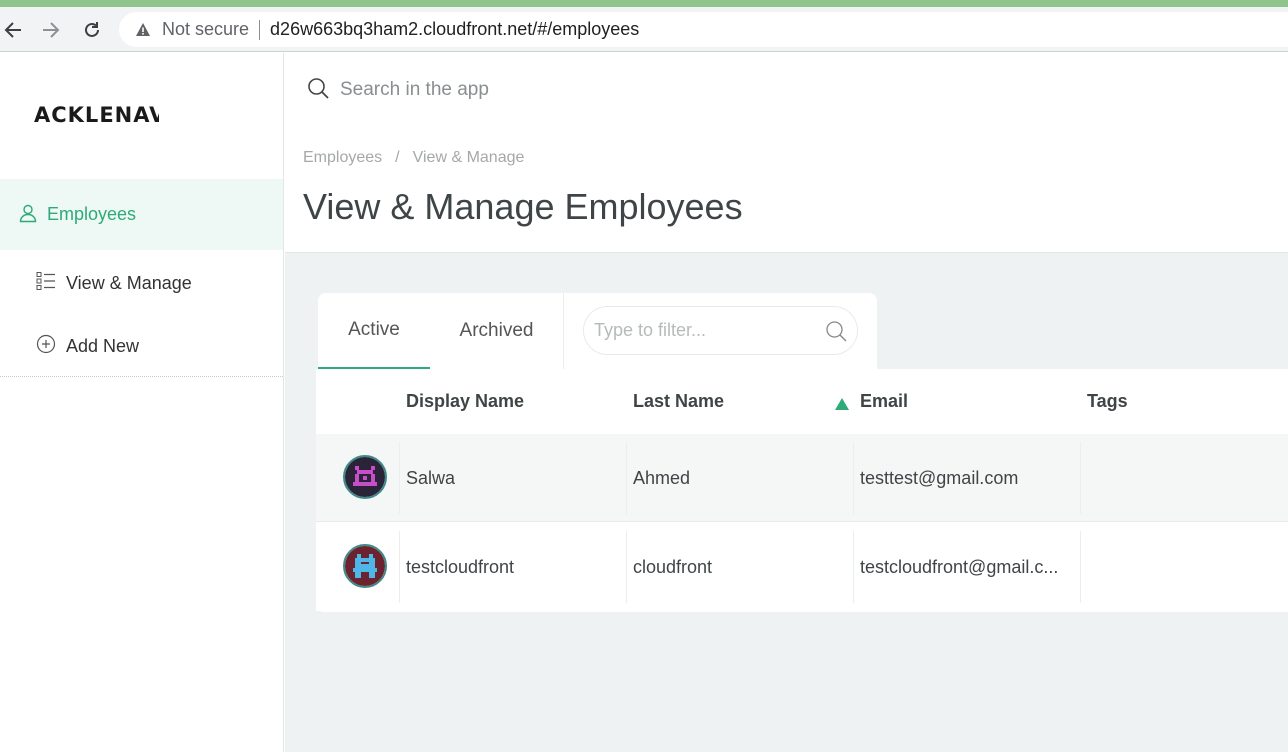 The image size is (1288, 752). I want to click on sidebar-item-view-manage: View & Manage, so click(114, 283).